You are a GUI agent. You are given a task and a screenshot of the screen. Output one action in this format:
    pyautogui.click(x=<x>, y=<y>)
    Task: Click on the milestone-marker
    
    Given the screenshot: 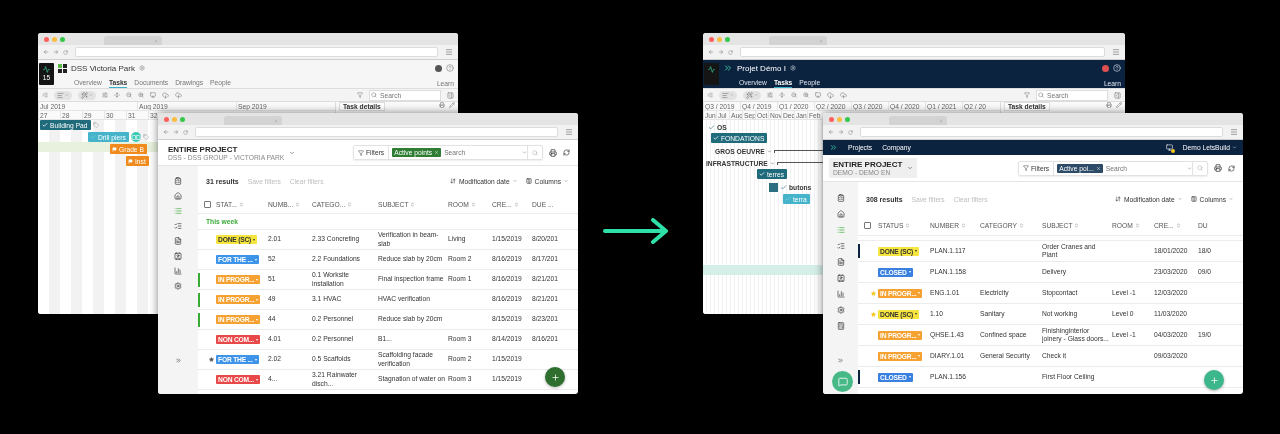 What is the action you would take?
    pyautogui.click(x=773, y=187)
    